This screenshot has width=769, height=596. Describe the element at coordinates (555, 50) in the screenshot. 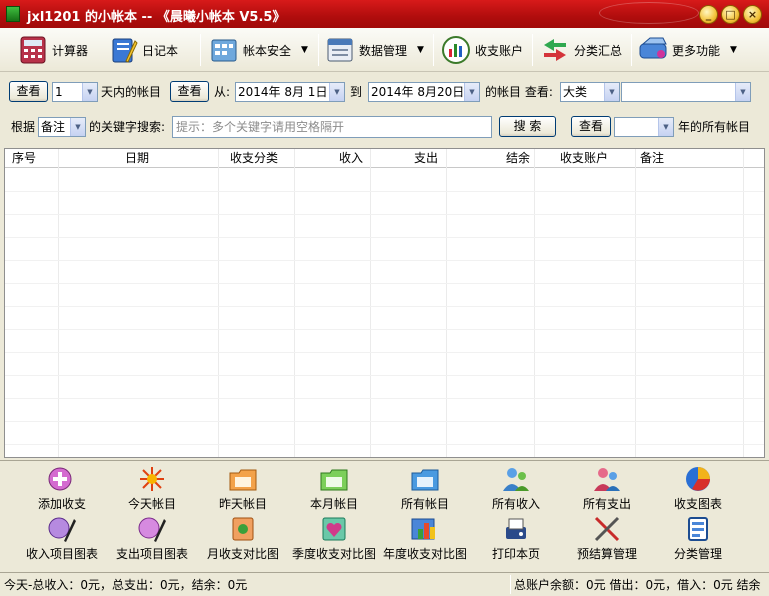

I see `category-summary-icon` at that location.